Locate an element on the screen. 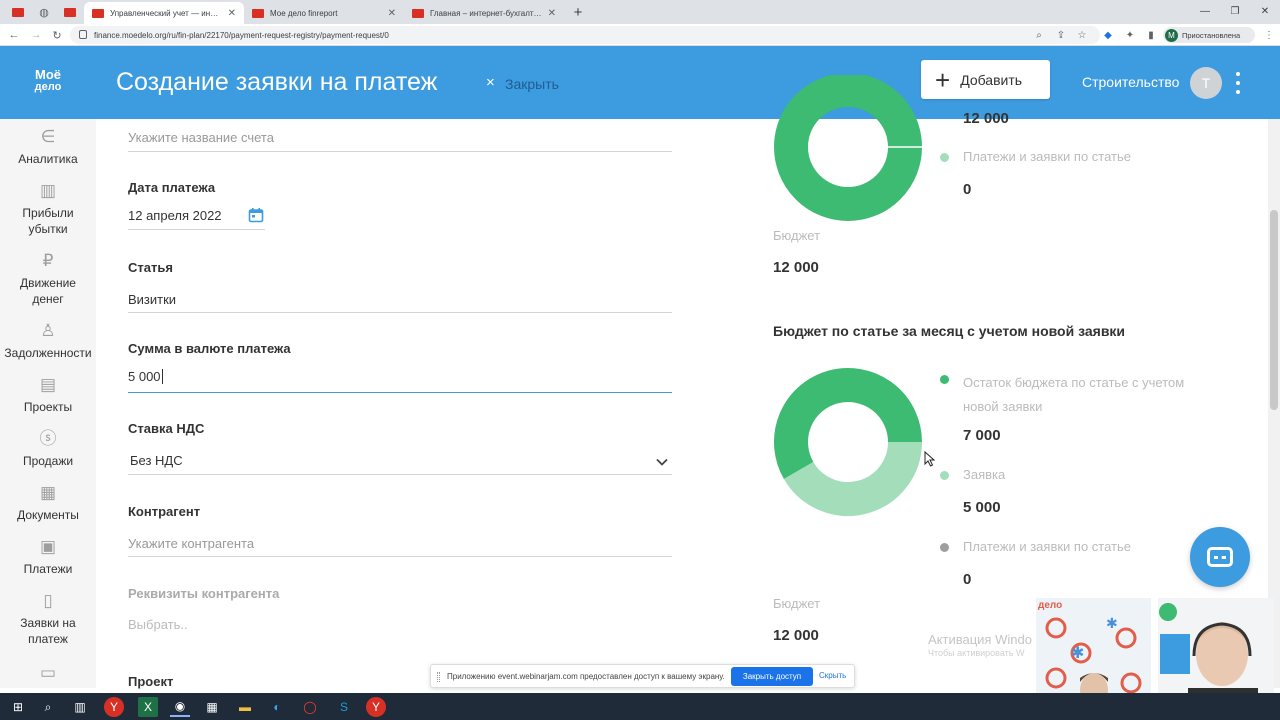 This screenshot has width=1280, height=720. close-window-icon: ✕ is located at coordinates (1265, 11).